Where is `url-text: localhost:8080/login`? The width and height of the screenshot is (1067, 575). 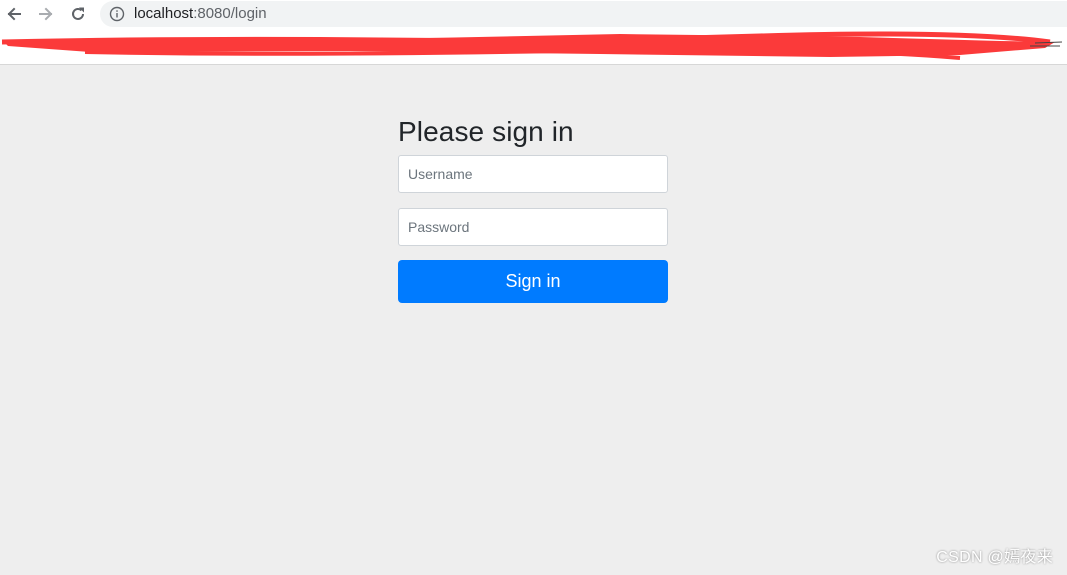
url-text: localhost:8080/login is located at coordinates (200, 14).